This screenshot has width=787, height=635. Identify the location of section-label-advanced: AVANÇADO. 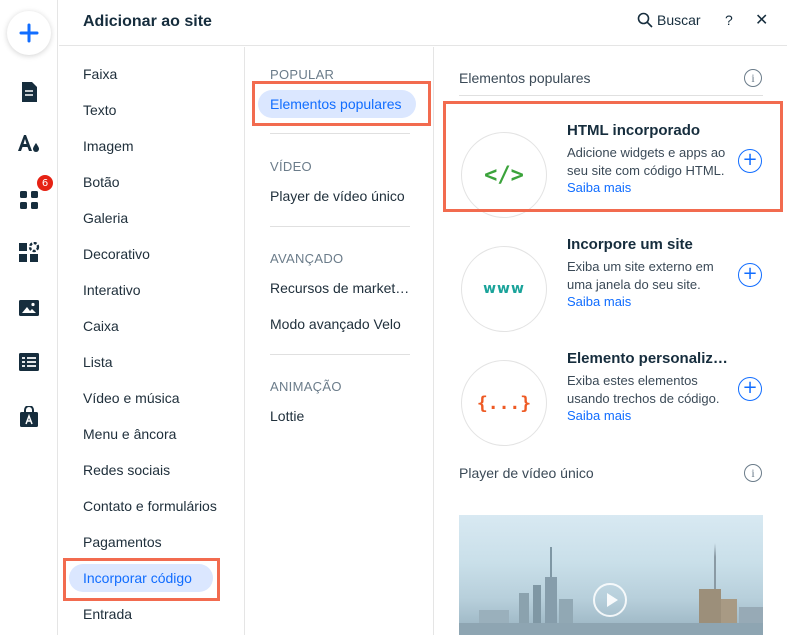
(307, 258).